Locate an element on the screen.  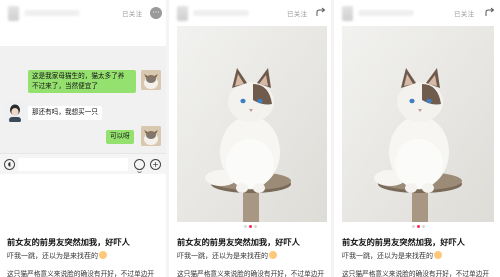
chat-bubble-me: 可以呀 is located at coordinates (120, 137).